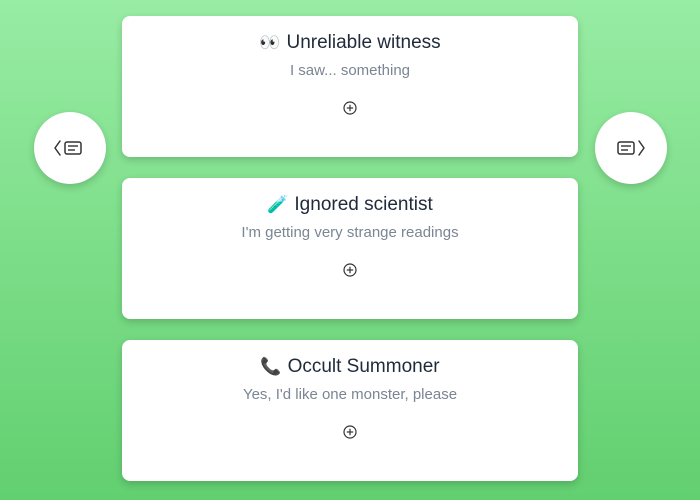 This screenshot has height=500, width=700. What do you see at coordinates (363, 42) in the screenshot?
I see `card-title-text: Unreliable witness` at bounding box center [363, 42].